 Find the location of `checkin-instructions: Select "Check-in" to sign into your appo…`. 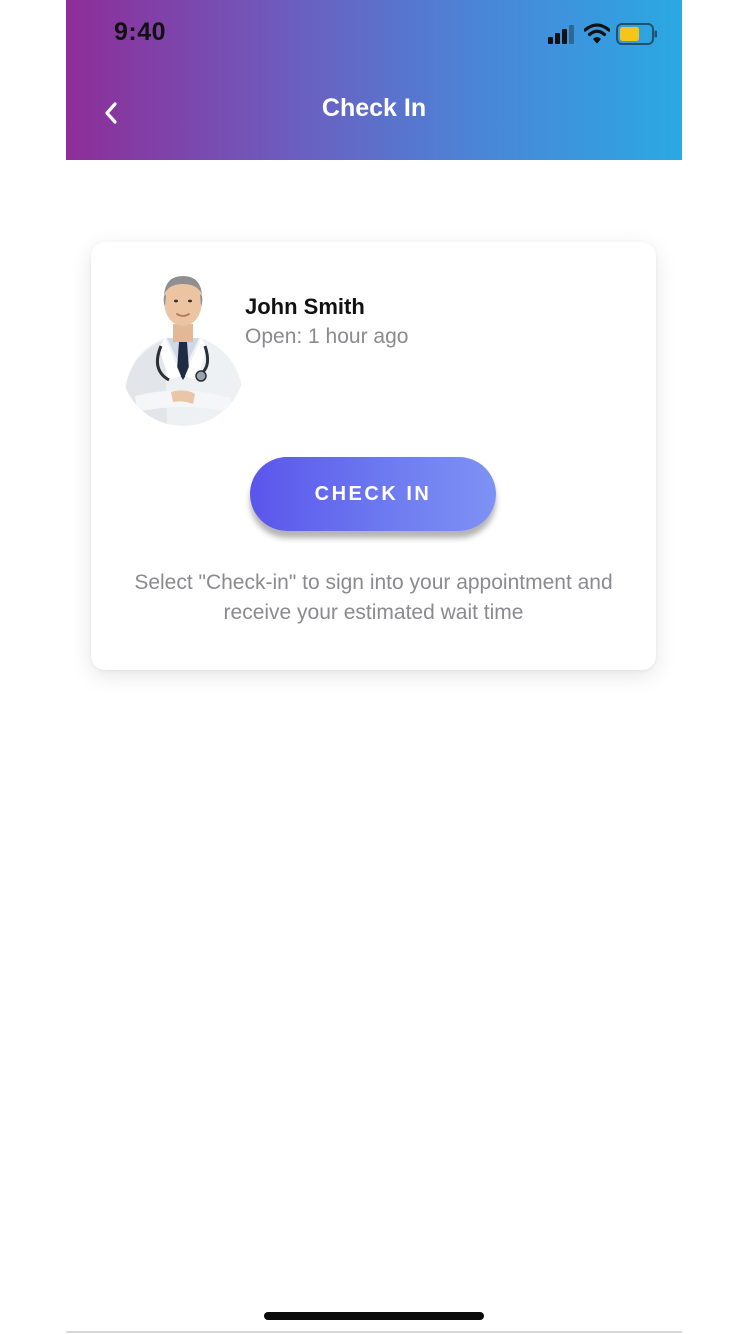

checkin-instructions: Select "Check-in" to sign into your appo… is located at coordinates (373, 597).